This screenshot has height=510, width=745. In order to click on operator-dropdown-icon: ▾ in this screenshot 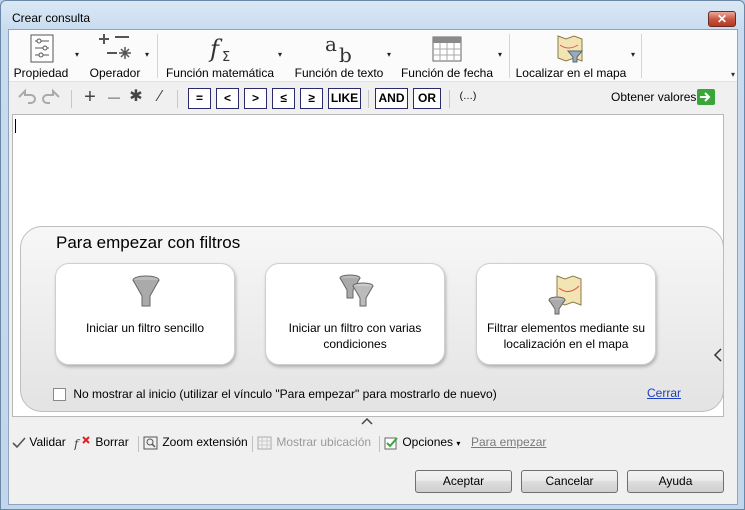, I will do `click(147, 54)`.